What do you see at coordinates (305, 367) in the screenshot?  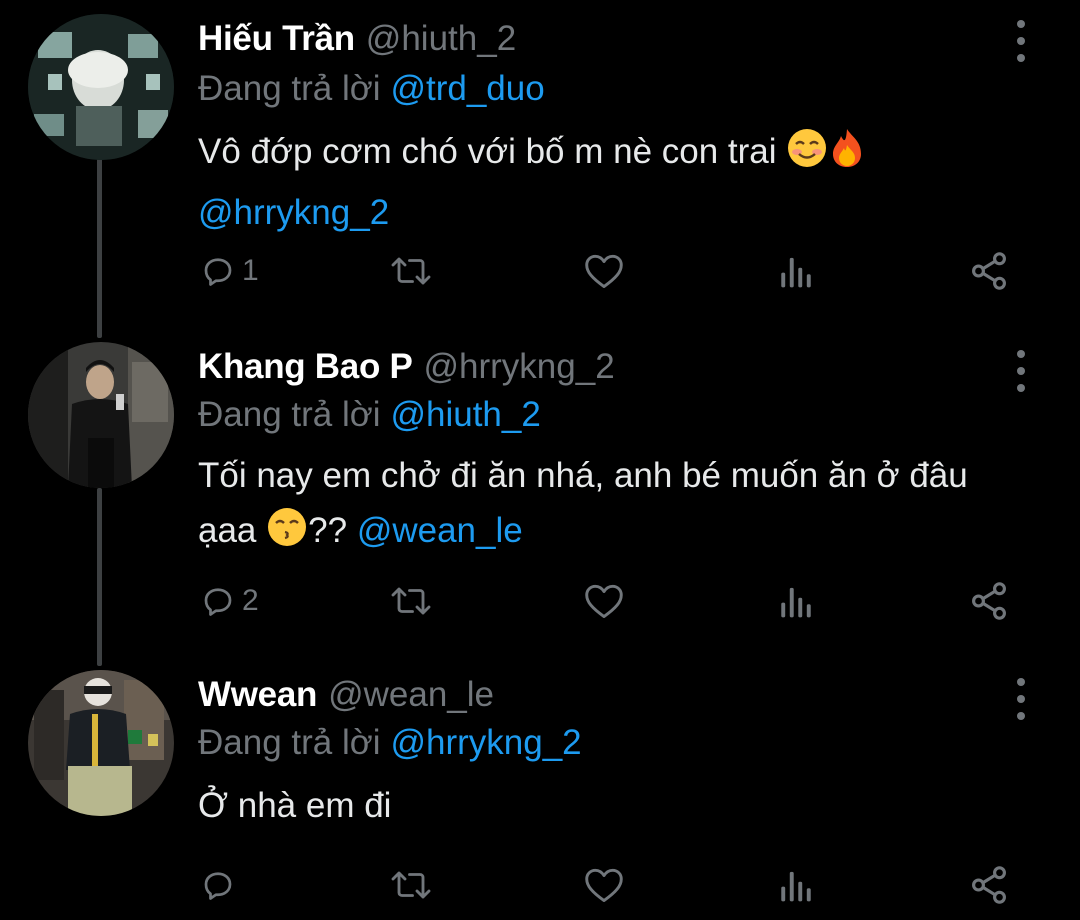 I see `display-name: Khang Bao P` at bounding box center [305, 367].